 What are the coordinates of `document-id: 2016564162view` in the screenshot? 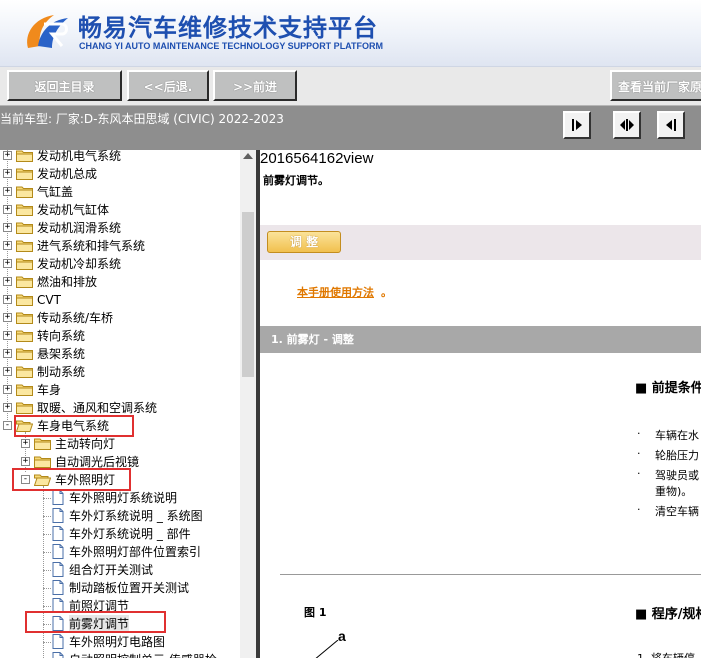 It's located at (317, 158).